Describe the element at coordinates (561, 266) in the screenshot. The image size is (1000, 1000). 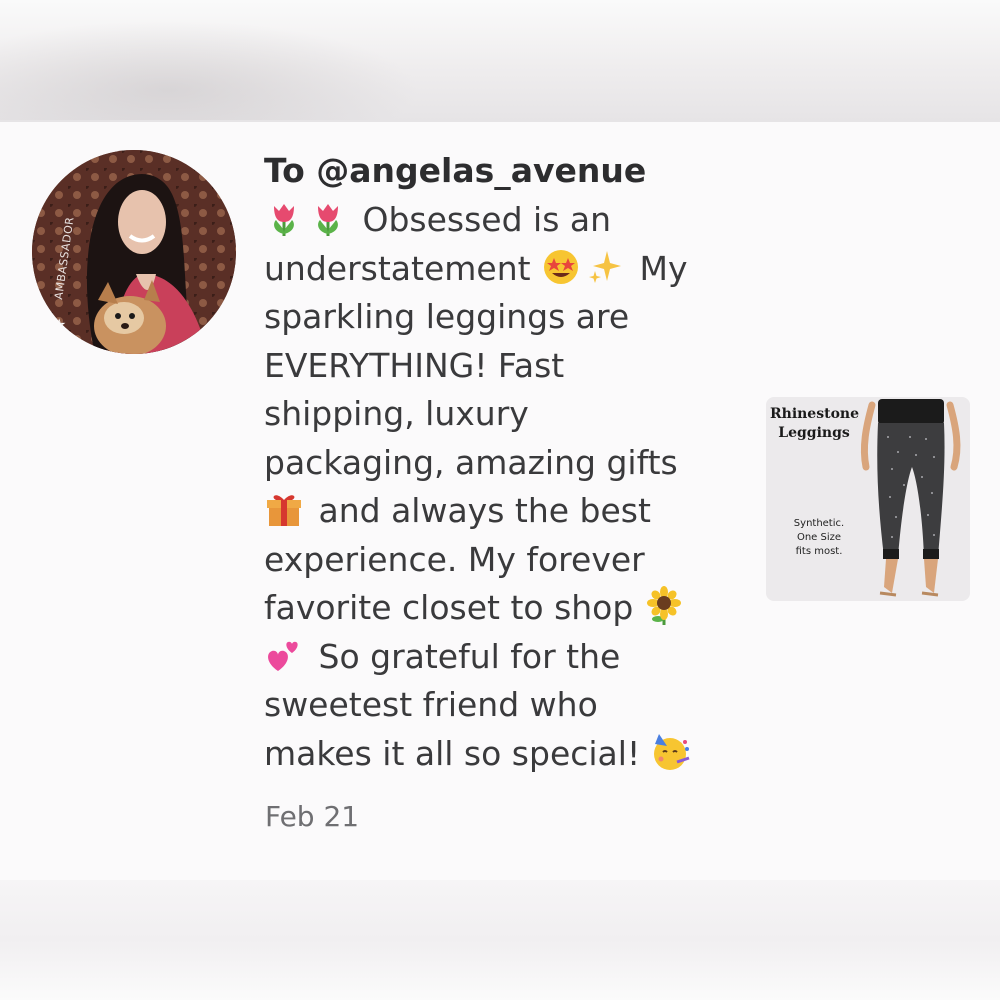
I see `star-struck-emoji` at that location.